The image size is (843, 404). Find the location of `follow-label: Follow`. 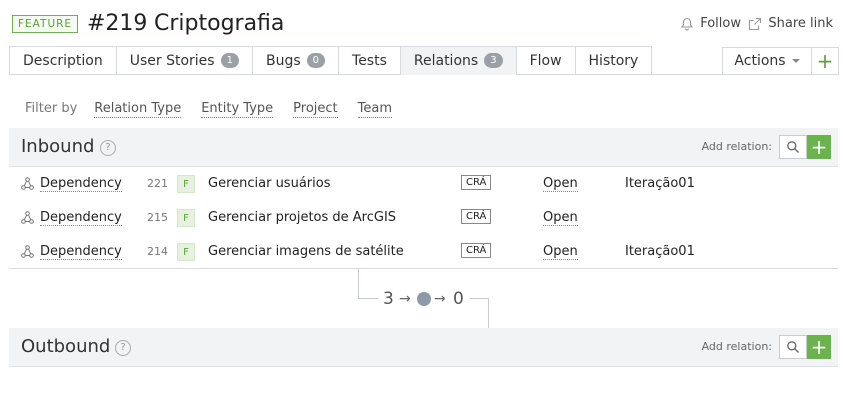

follow-label: Follow is located at coordinates (720, 23).